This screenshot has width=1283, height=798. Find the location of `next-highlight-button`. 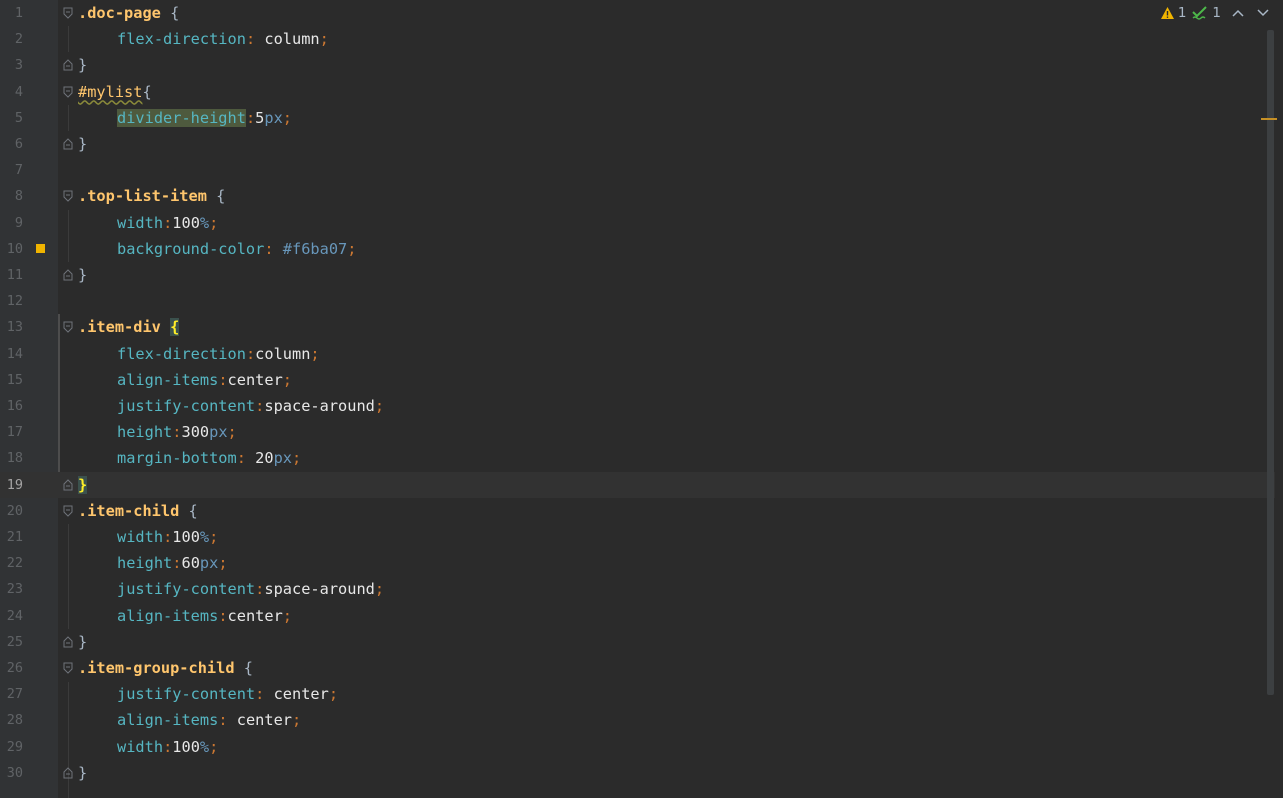

next-highlight-button is located at coordinates (1263, 13).